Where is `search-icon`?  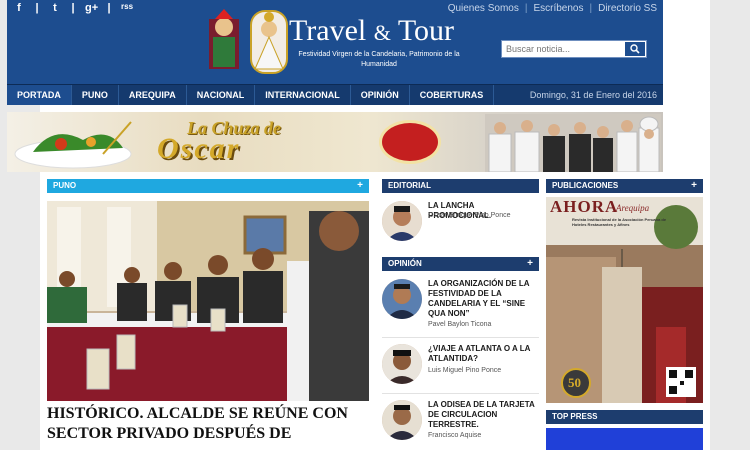
search-icon is located at coordinates (635, 49).